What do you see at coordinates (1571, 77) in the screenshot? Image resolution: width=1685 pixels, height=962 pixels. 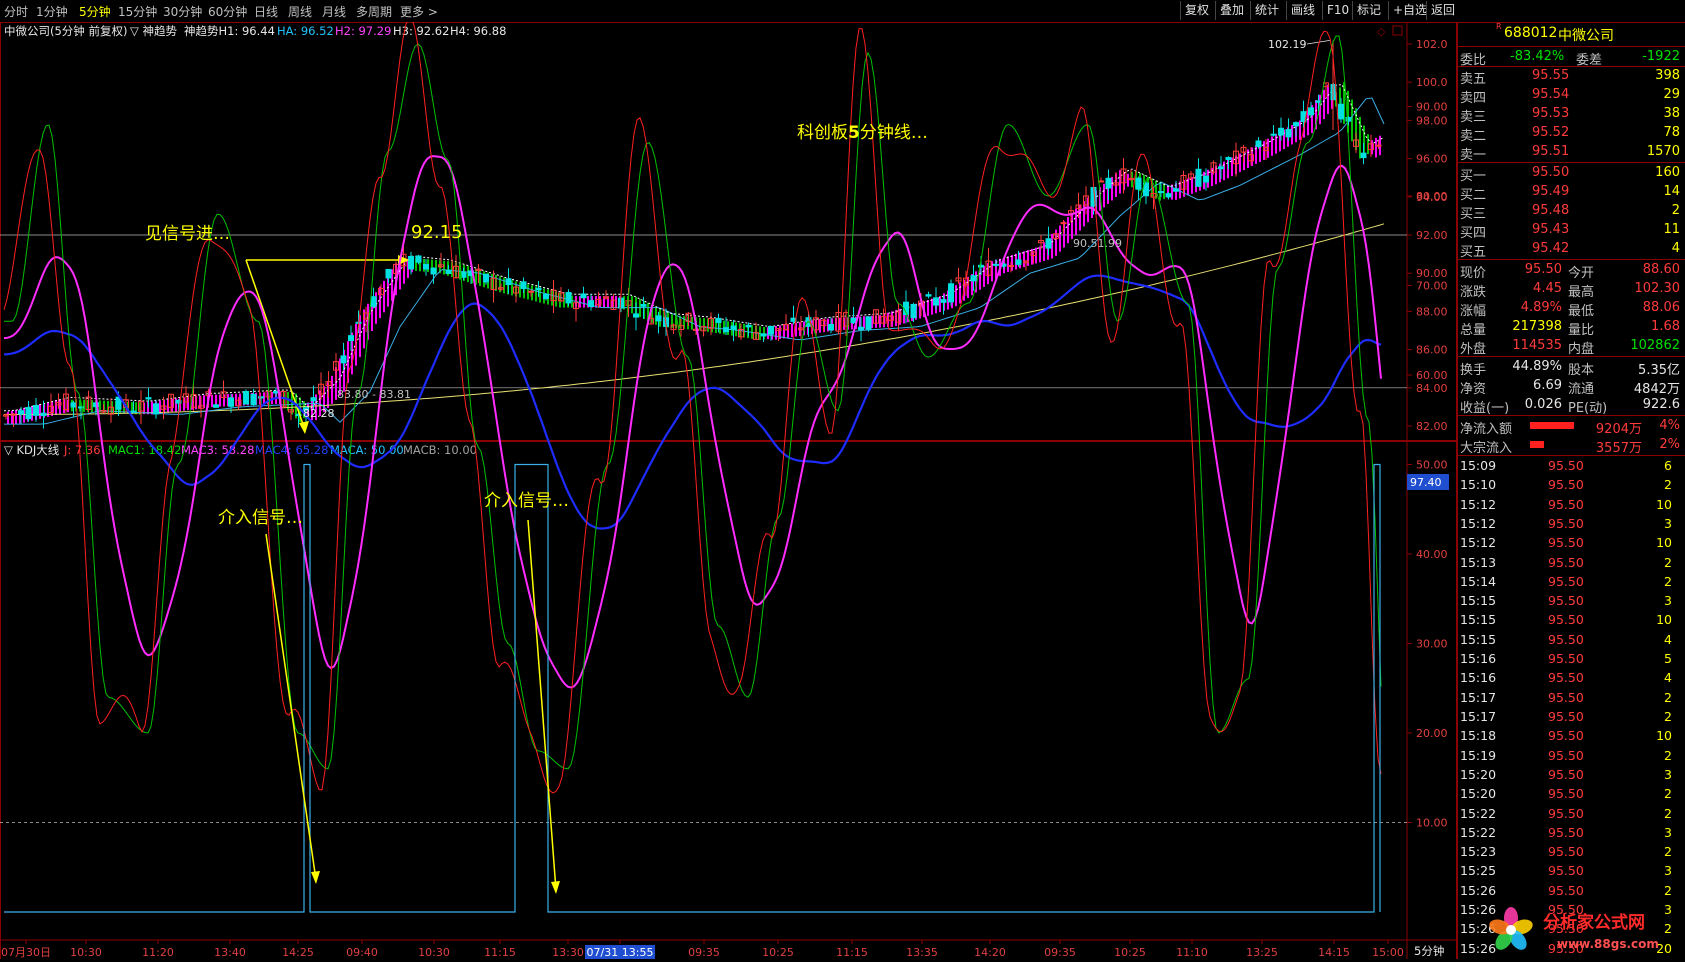 I see `ask-row: 卖五 95.55 398` at bounding box center [1571, 77].